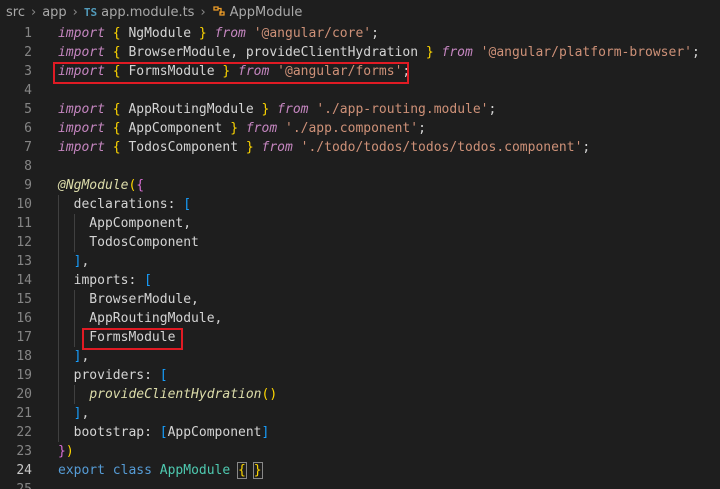 The width and height of the screenshot is (720, 489). Describe the element at coordinates (191, 109) in the screenshot. I see `code-token: AppRoutingModule` at that location.